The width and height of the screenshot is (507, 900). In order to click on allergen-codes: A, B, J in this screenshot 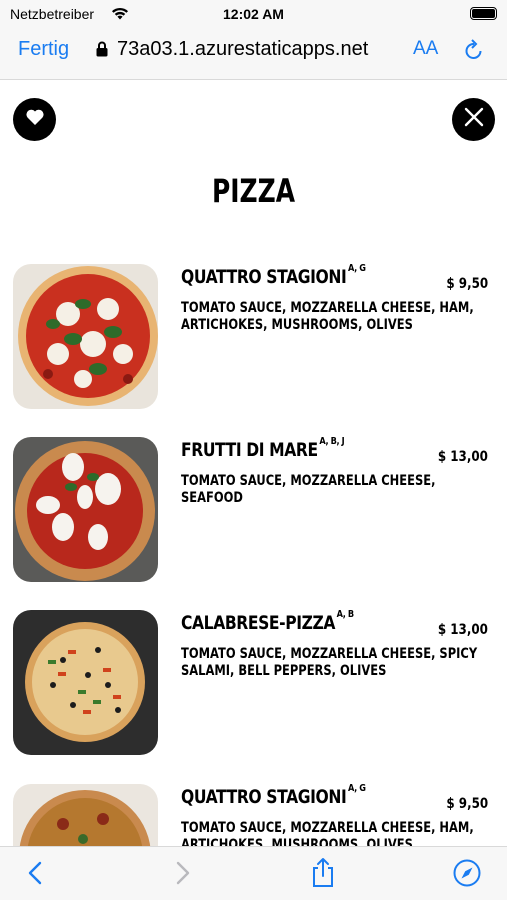, I will do `click(332, 441)`.